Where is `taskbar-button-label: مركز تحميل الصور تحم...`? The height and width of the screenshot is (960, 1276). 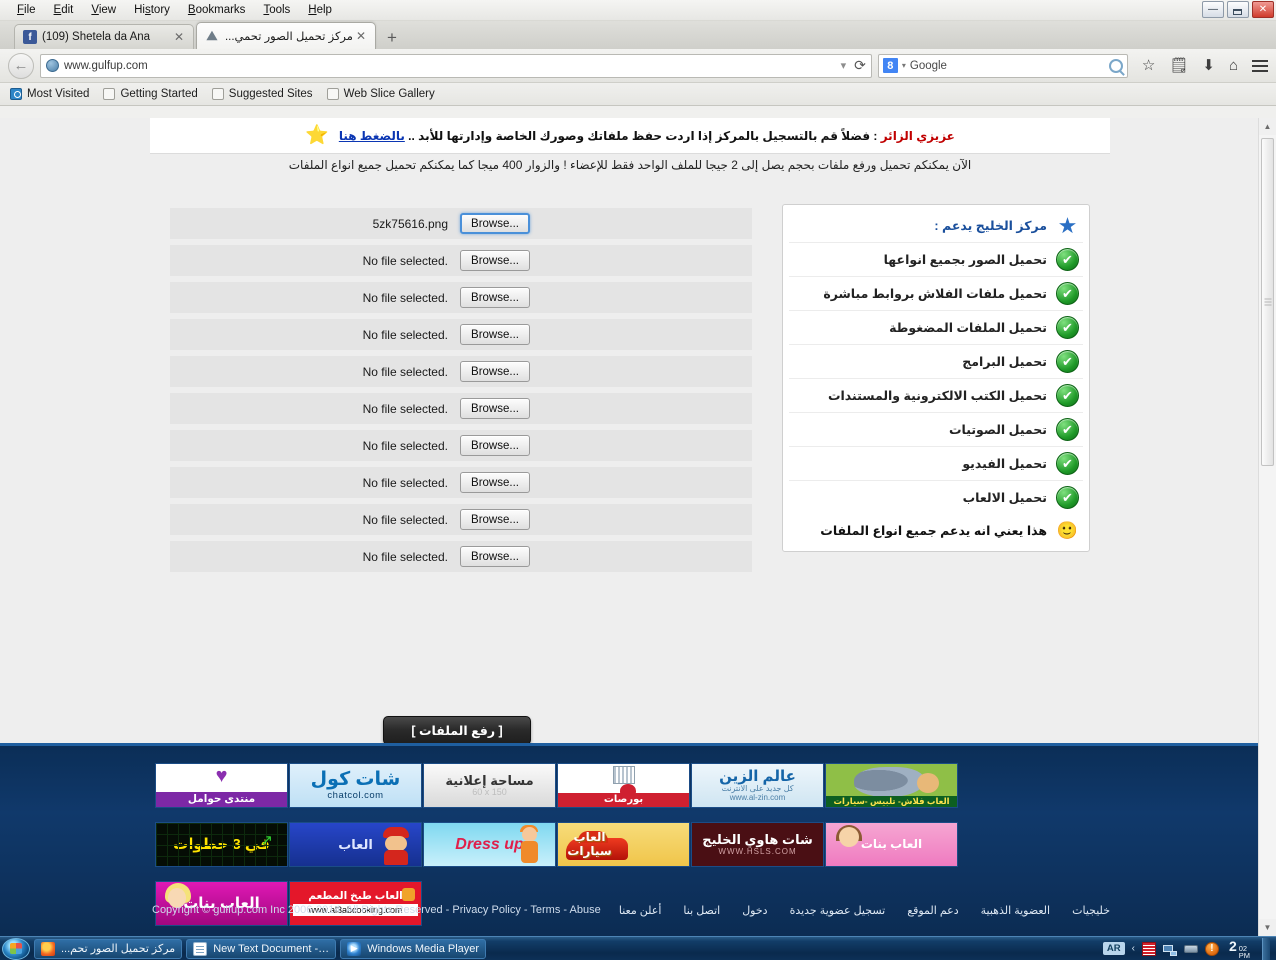
taskbar-button-label: مركز تحميل الصور تحم... is located at coordinates (118, 949).